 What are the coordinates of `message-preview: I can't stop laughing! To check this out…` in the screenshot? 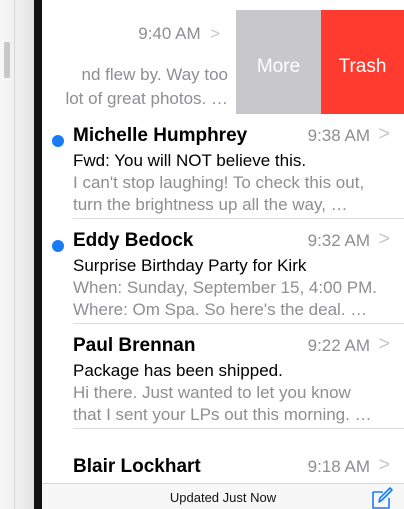 It's located at (218, 194).